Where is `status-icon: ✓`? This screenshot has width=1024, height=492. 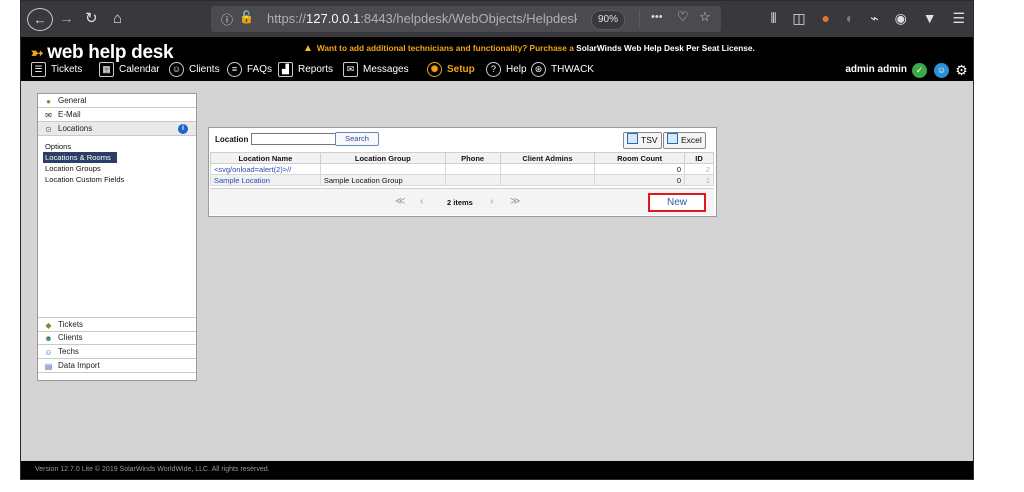
status-icon: ✓ is located at coordinates (919, 70).